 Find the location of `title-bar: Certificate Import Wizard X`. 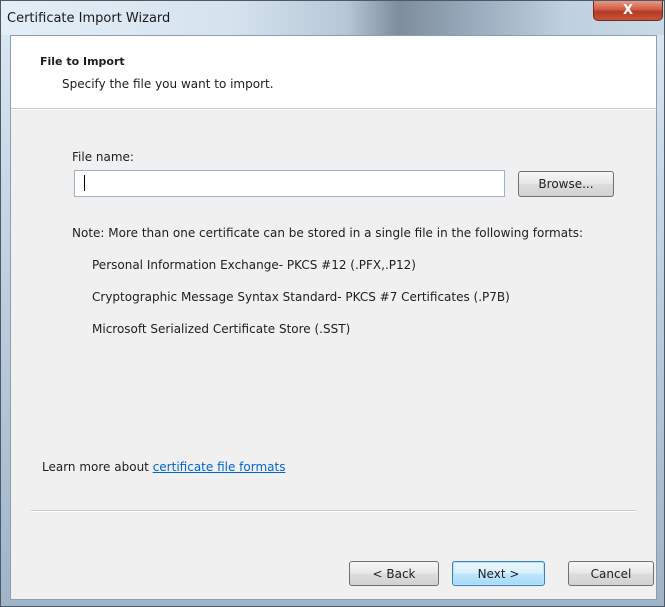

title-bar: Certificate Import Wizard X is located at coordinates (332, 18).